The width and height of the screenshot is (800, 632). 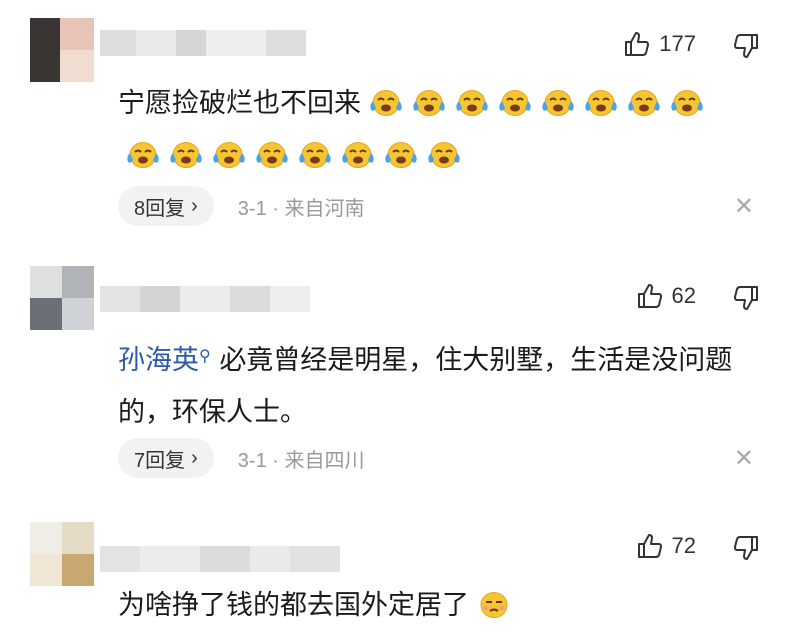 What do you see at coordinates (677, 43) in the screenshot?
I see `like-count: 177` at bounding box center [677, 43].